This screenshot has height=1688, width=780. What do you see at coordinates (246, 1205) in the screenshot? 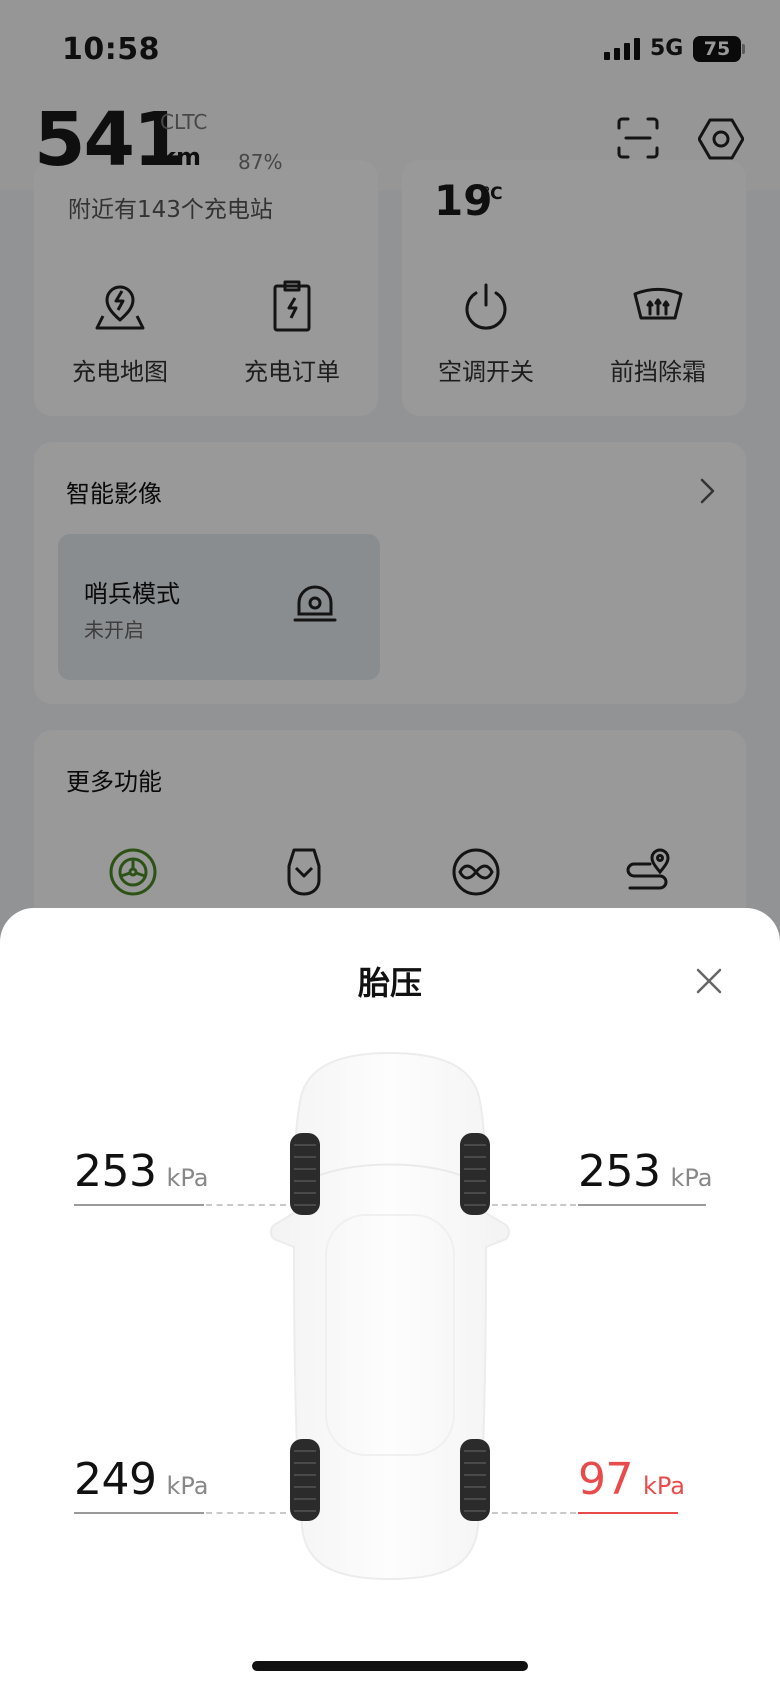
I see `front-left-leader-line` at bounding box center [246, 1205].